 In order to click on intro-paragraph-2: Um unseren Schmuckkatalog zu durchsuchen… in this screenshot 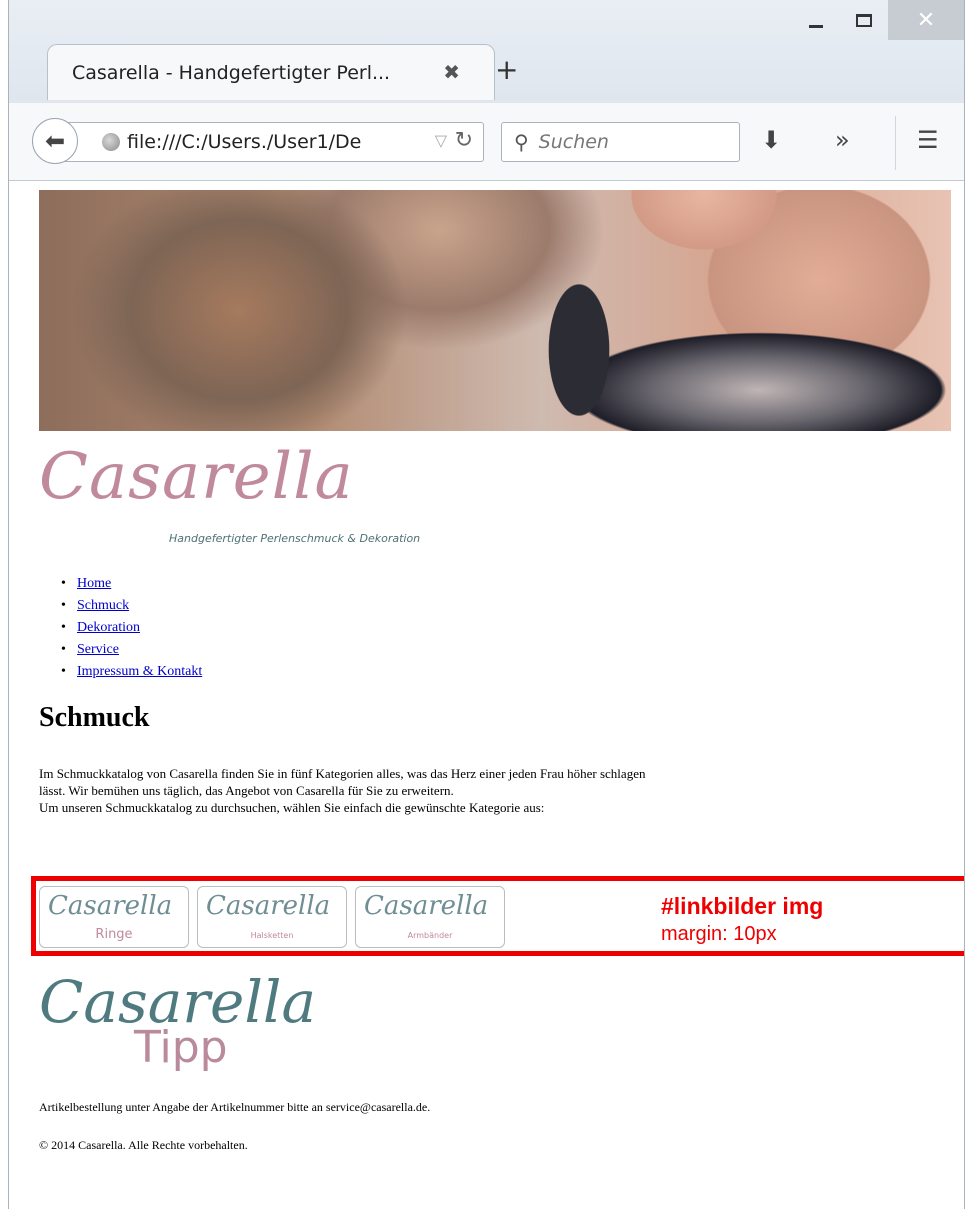, I will do `click(292, 807)`.